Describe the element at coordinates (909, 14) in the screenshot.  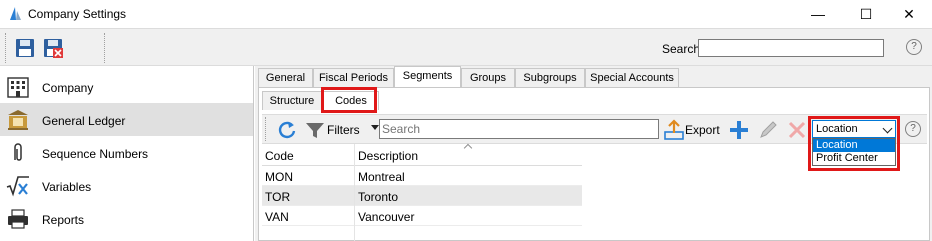
I see `close-button: ✕` at that location.